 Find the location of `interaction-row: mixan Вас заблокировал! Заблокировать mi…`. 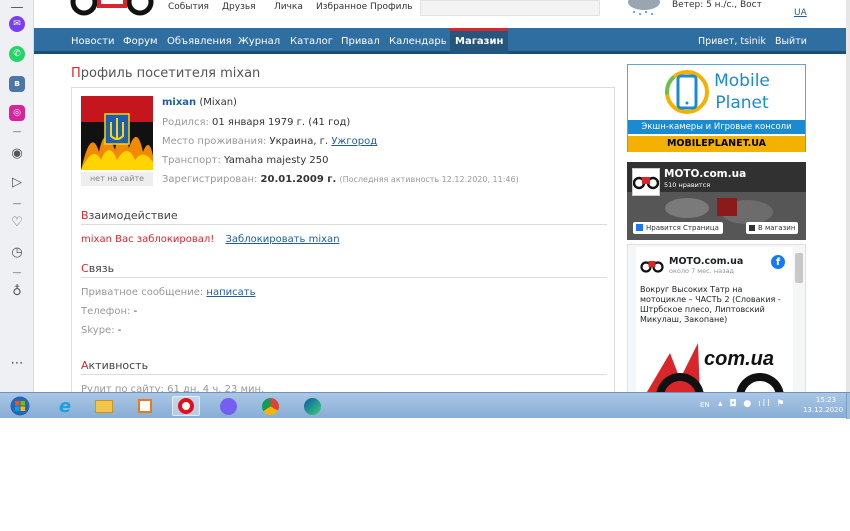

interaction-row: mixan Вас заблокировал! Заблокировать mi… is located at coordinates (210, 239).